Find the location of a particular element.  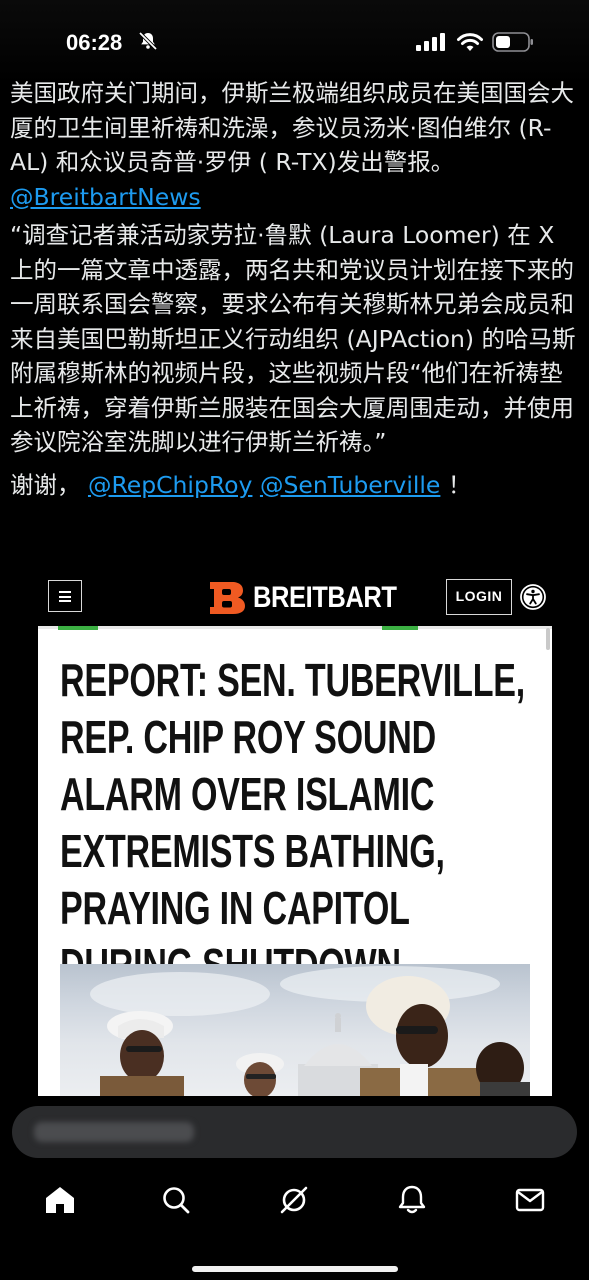

reply-input is located at coordinates (294, 1132).